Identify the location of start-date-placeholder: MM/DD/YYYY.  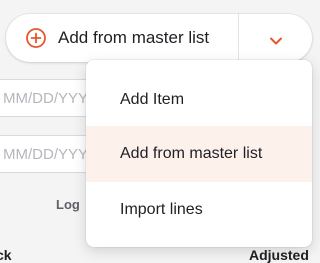
(48, 98).